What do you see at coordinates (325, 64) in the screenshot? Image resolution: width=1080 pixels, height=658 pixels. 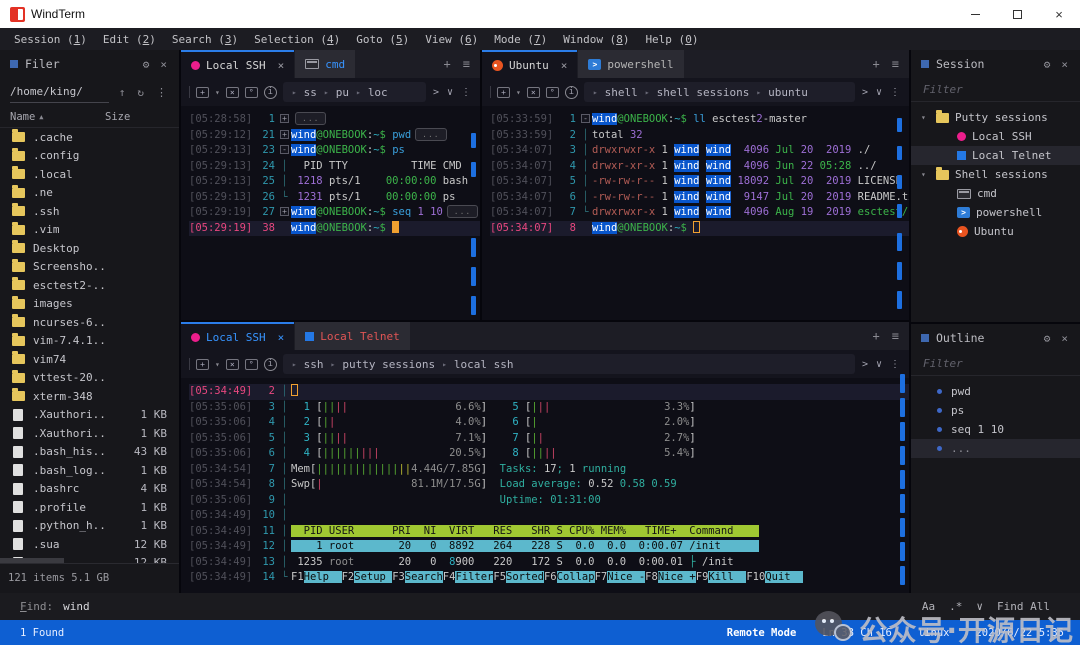 I see `tab-cmd: cmd` at bounding box center [325, 64].